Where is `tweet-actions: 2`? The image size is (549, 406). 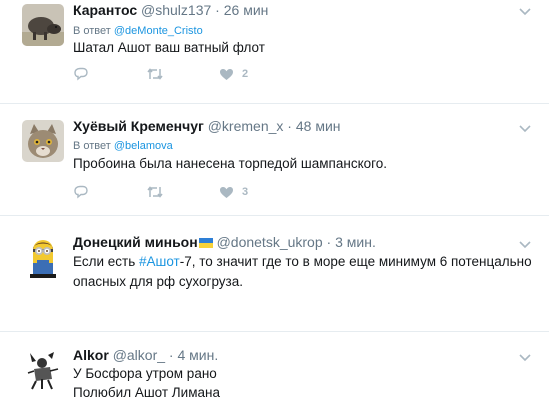 tweet-actions: 2 is located at coordinates (173, 74).